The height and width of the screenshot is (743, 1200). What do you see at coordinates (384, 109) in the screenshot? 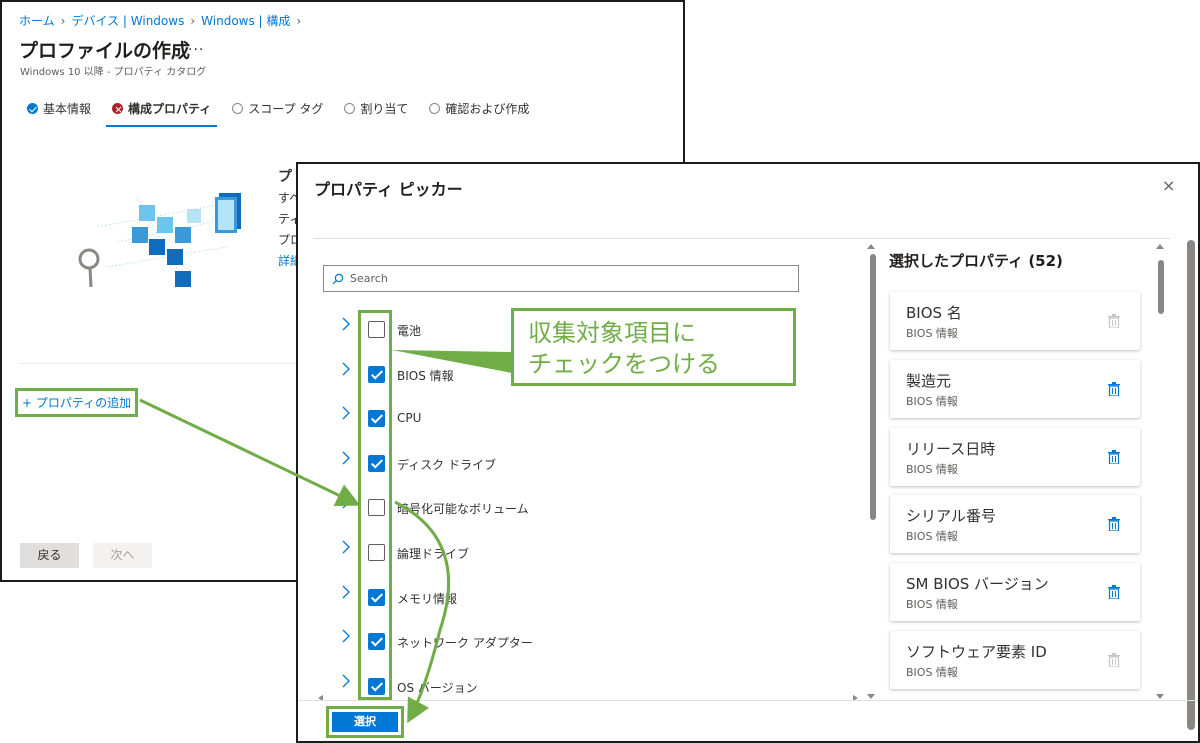
I see `step-label: 割り当て` at bounding box center [384, 109].